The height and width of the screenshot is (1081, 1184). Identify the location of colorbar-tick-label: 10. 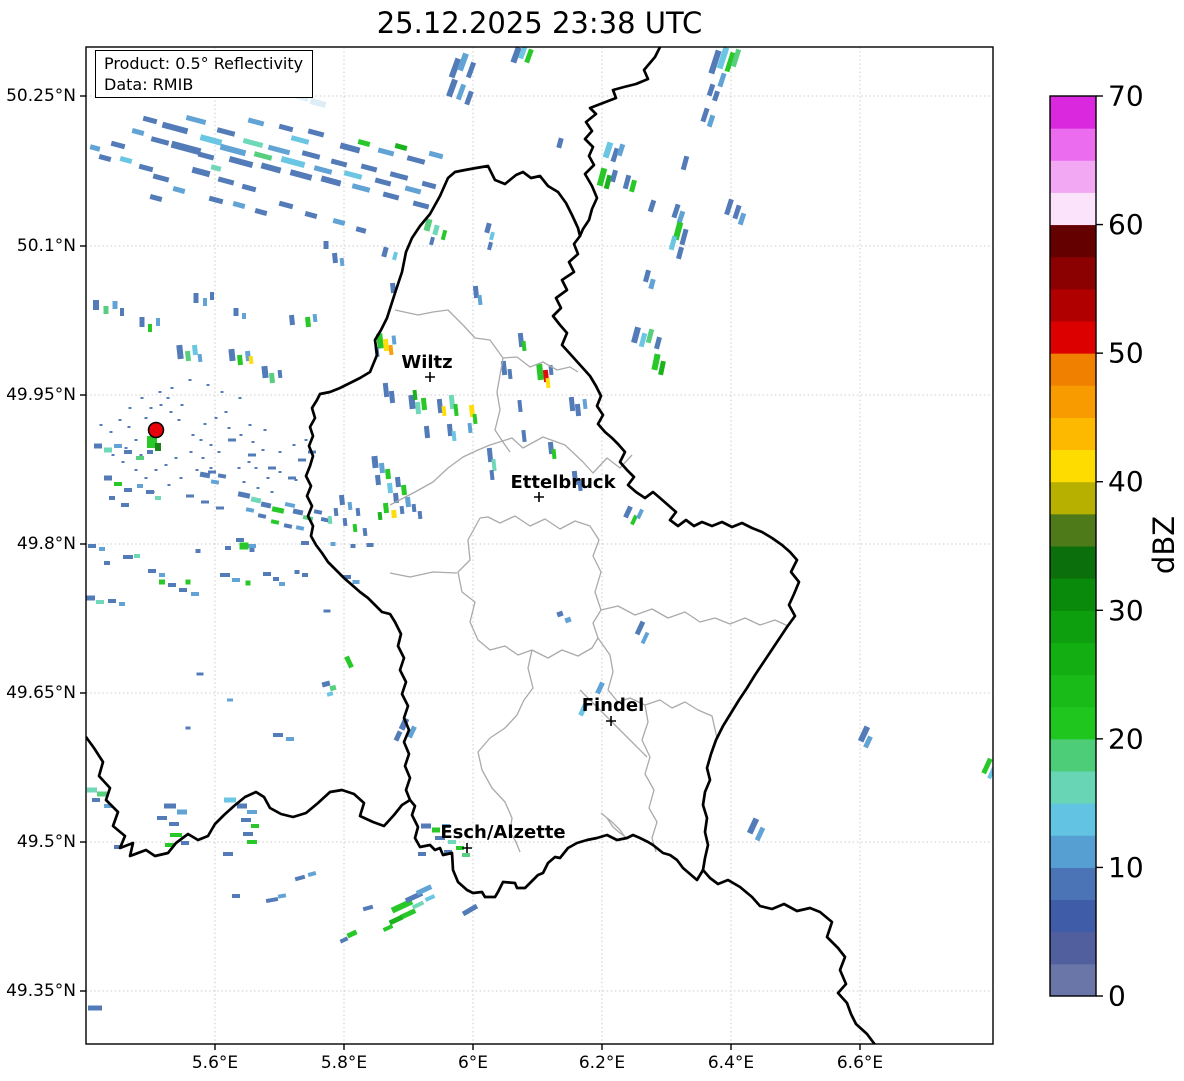
(1126, 867).